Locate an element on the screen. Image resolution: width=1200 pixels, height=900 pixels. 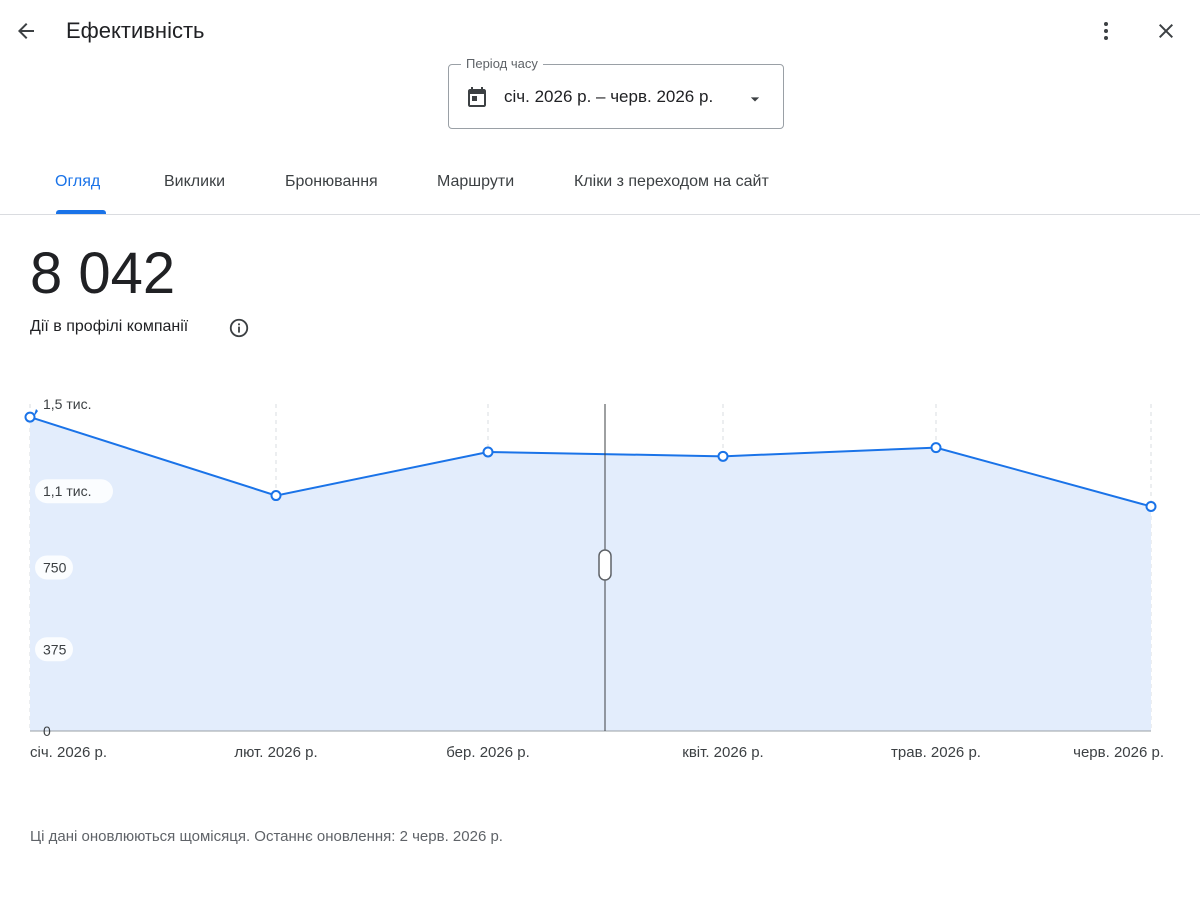
metric-label: Дії в профілі компанії is located at coordinates (109, 326).